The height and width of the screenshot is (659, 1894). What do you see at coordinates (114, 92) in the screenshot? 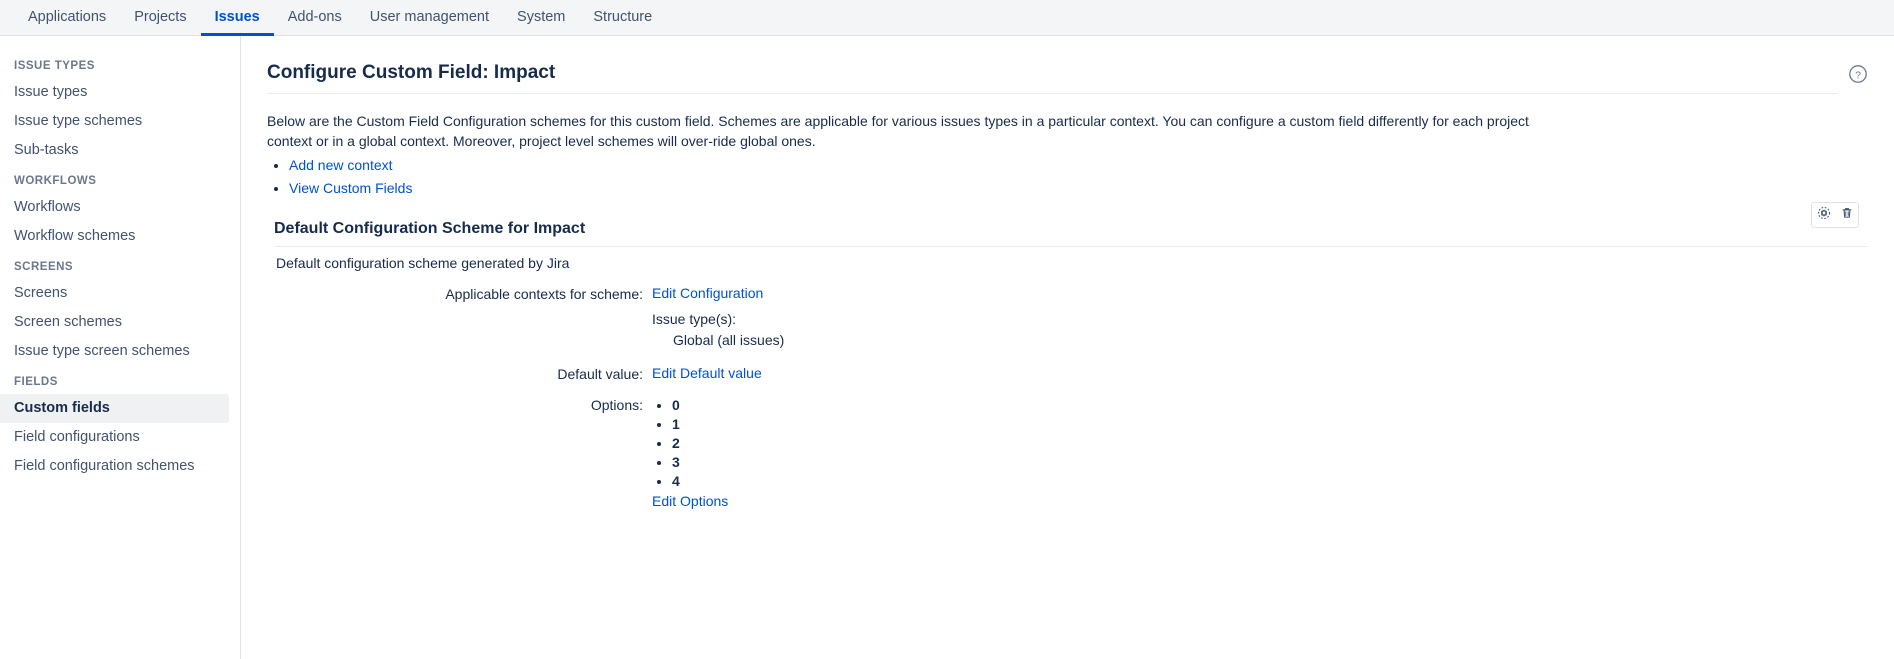
I see `sidebar-item-issue-types: Issue types` at bounding box center [114, 92].